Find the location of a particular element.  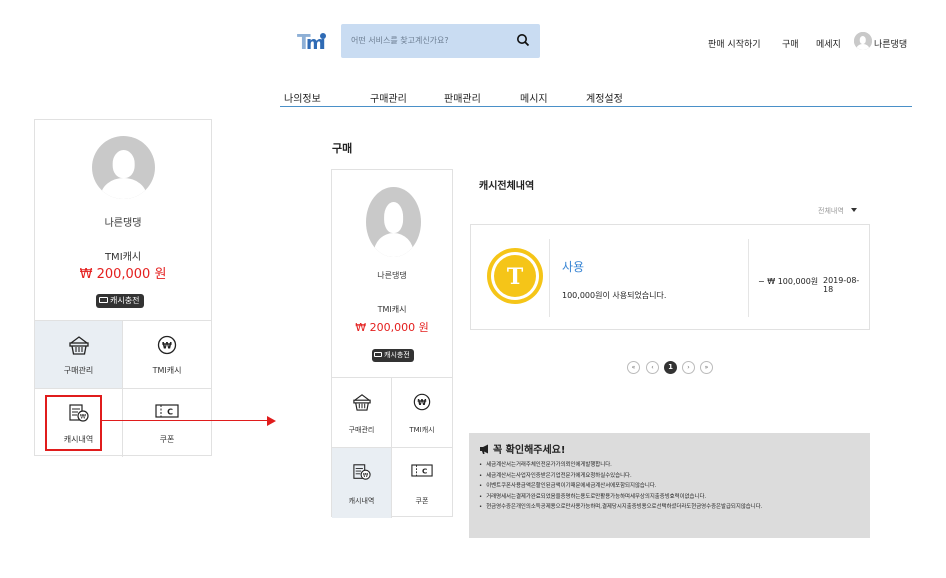

search-bar: 어떤 서비스를 찾고계신가요? is located at coordinates (440, 41).